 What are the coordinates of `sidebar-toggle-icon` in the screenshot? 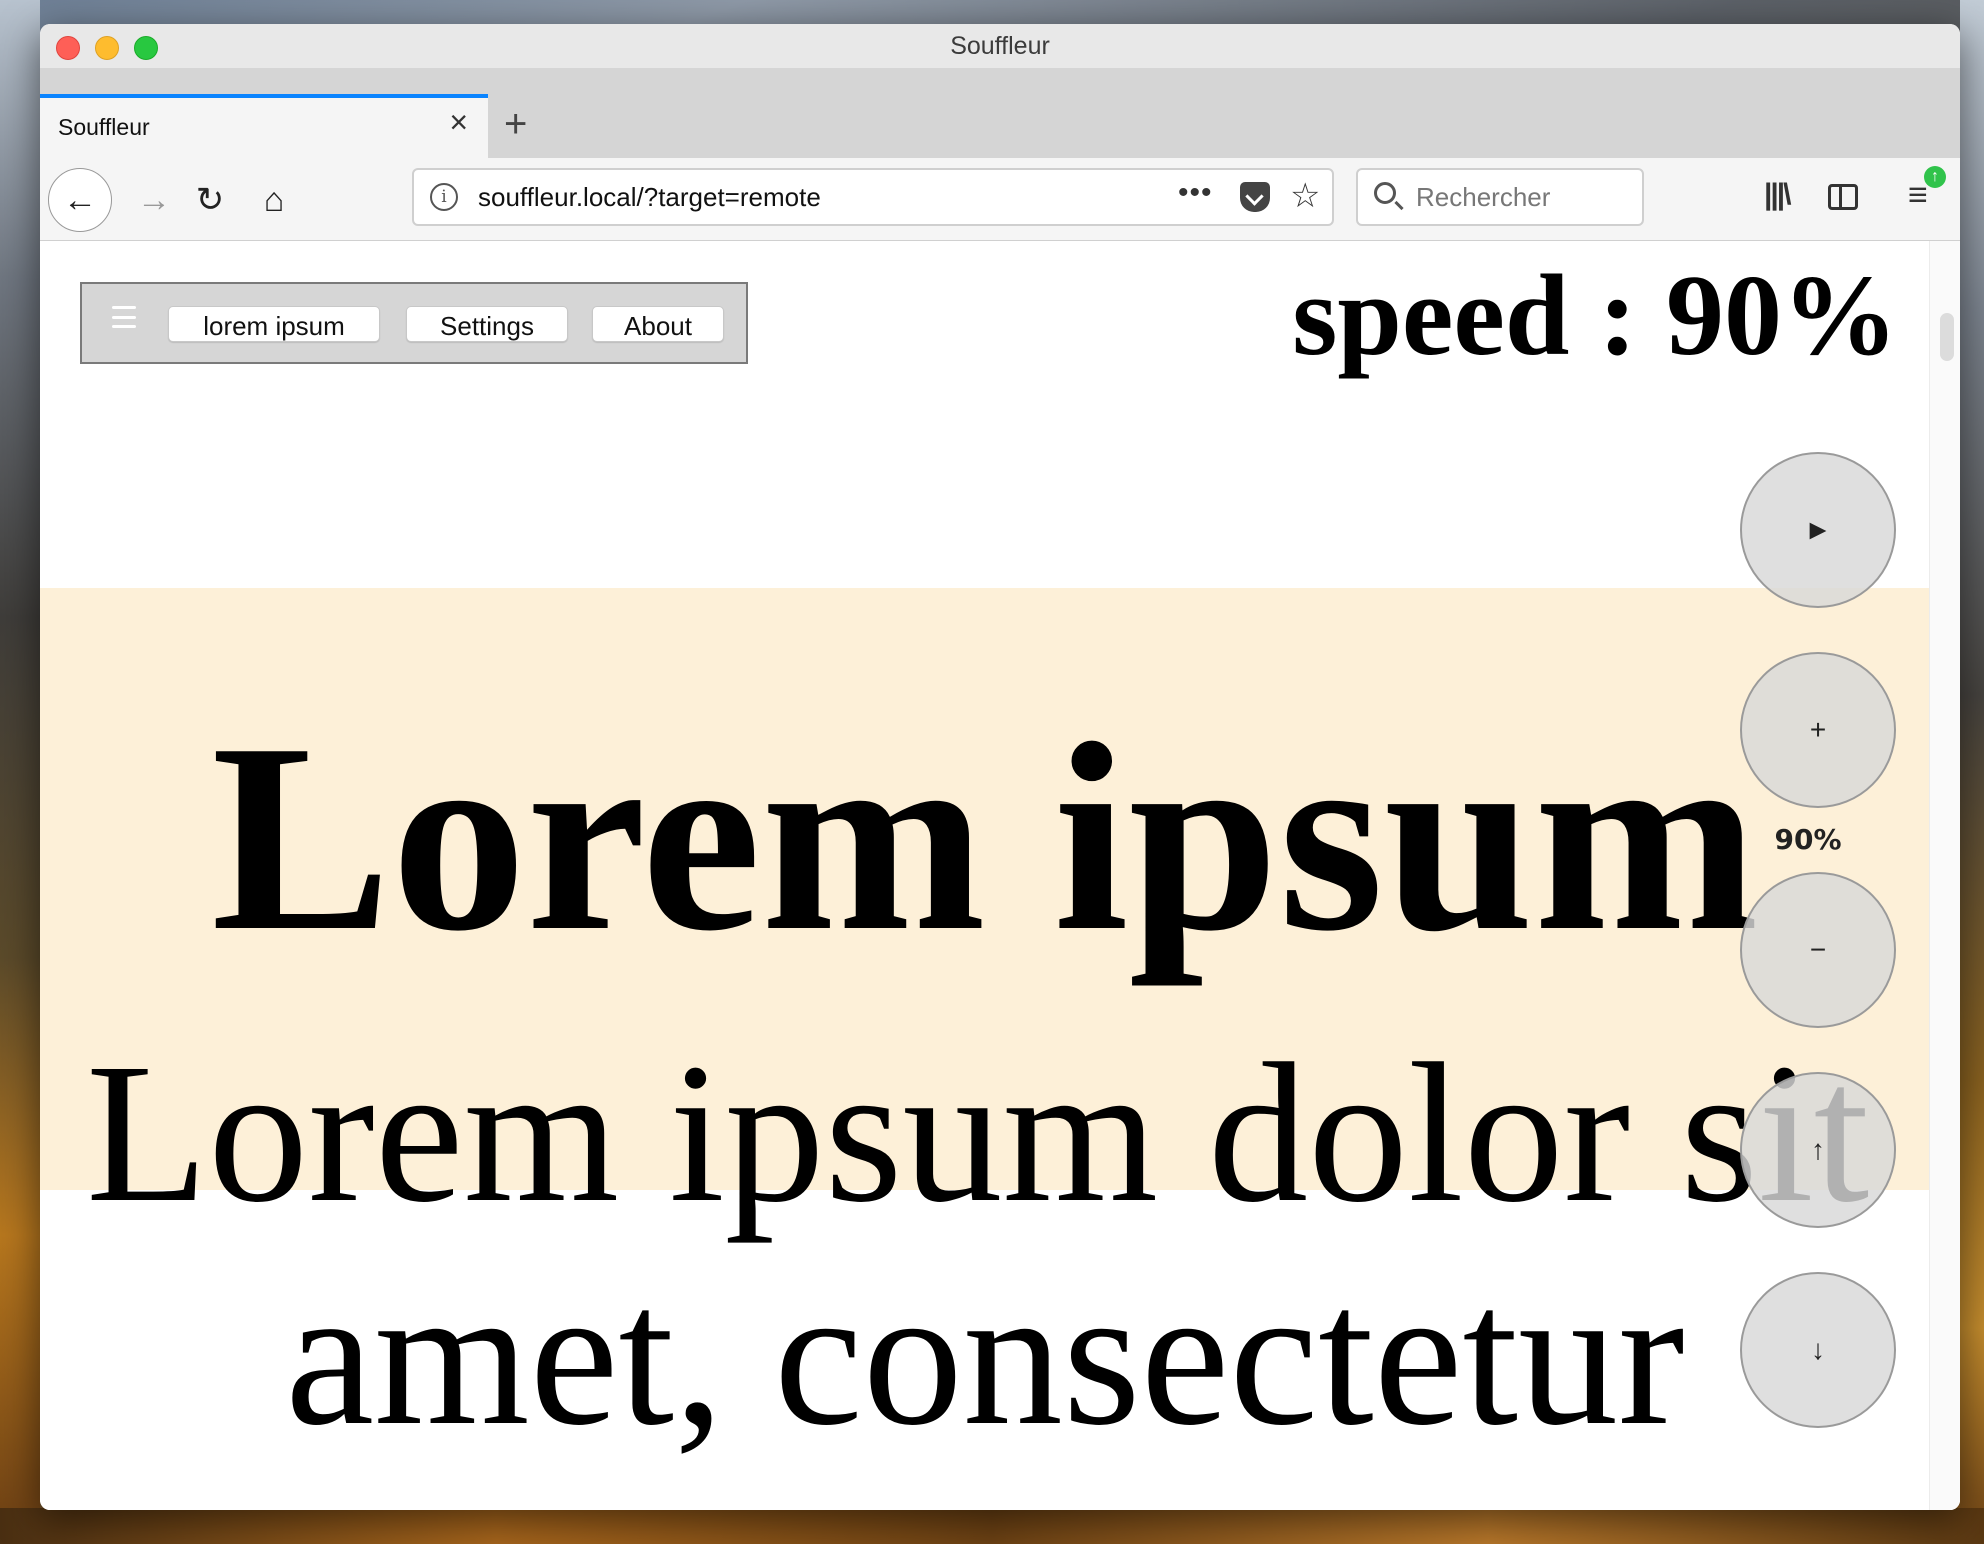 It's located at (1843, 197).